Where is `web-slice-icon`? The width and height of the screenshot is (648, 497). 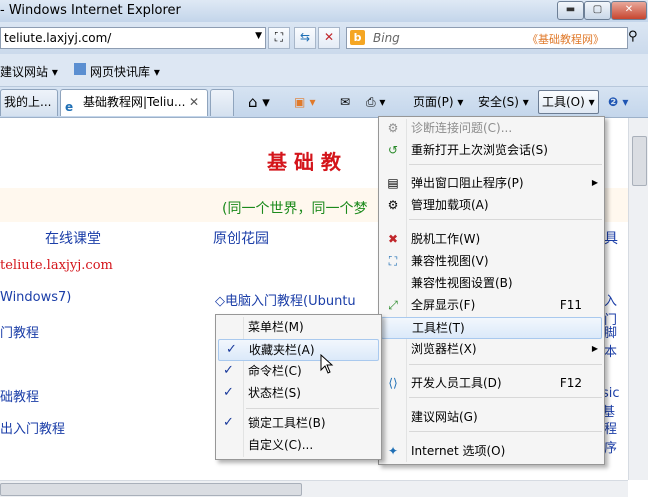 web-slice-icon is located at coordinates (80, 69).